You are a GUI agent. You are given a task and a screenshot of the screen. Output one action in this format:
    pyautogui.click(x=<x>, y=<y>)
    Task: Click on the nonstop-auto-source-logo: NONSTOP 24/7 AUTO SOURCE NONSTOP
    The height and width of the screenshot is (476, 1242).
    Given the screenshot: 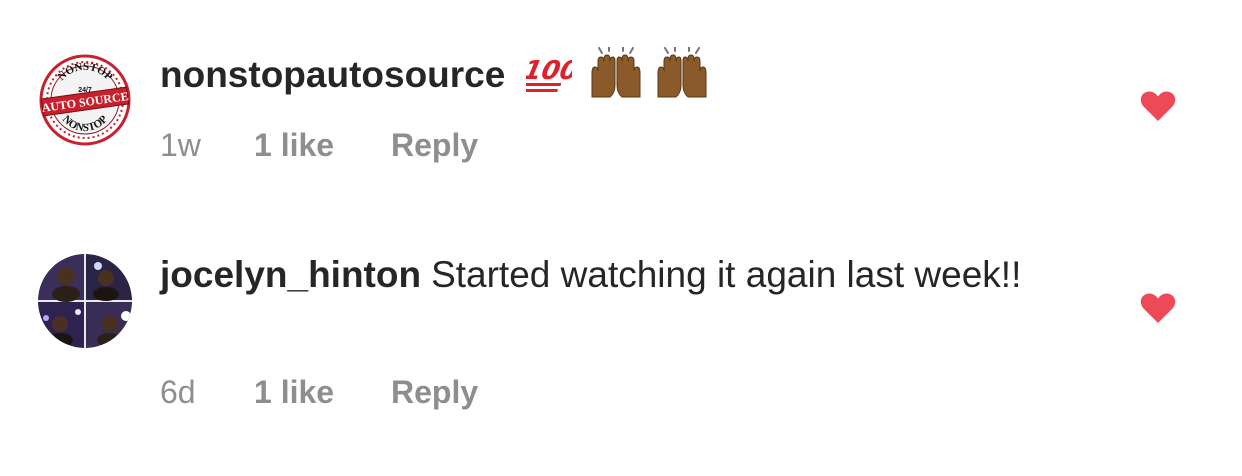 What is the action you would take?
    pyautogui.click(x=85, y=100)
    